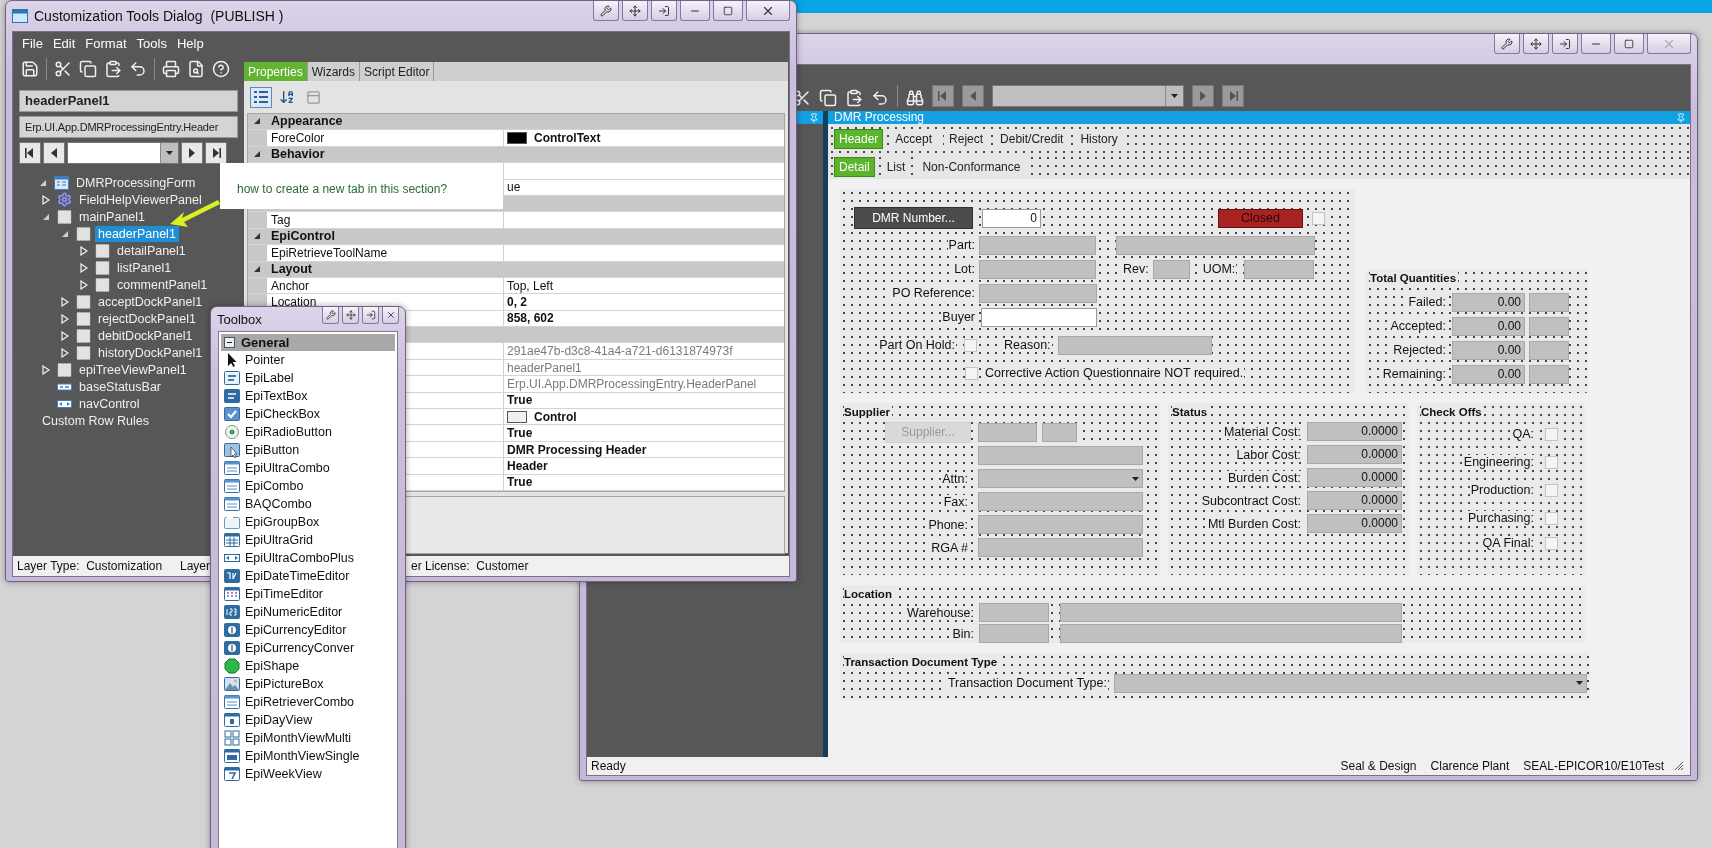  I want to click on property-value-cell: headerPanel1, so click(644, 367).